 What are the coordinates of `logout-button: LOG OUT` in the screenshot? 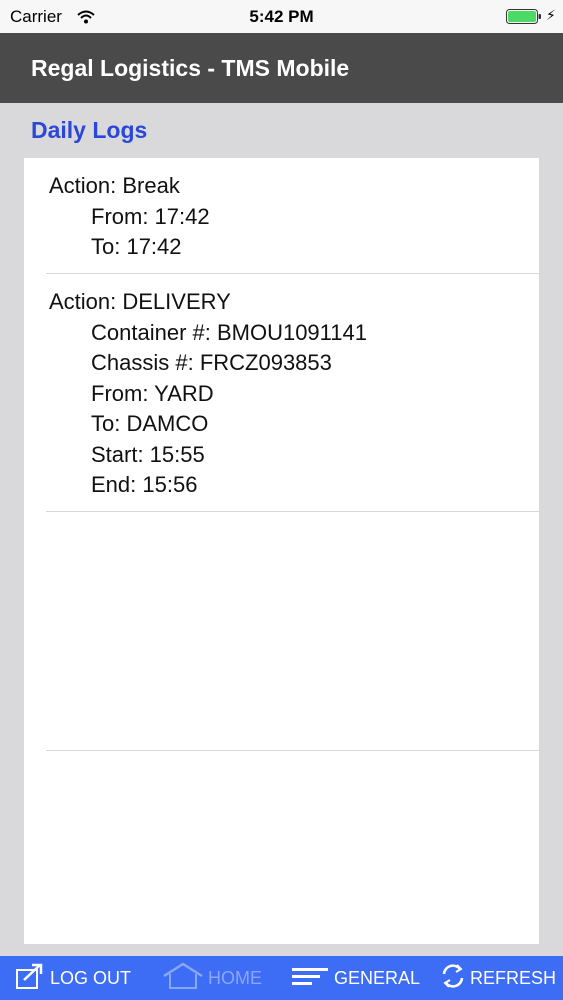 It's located at (72, 978).